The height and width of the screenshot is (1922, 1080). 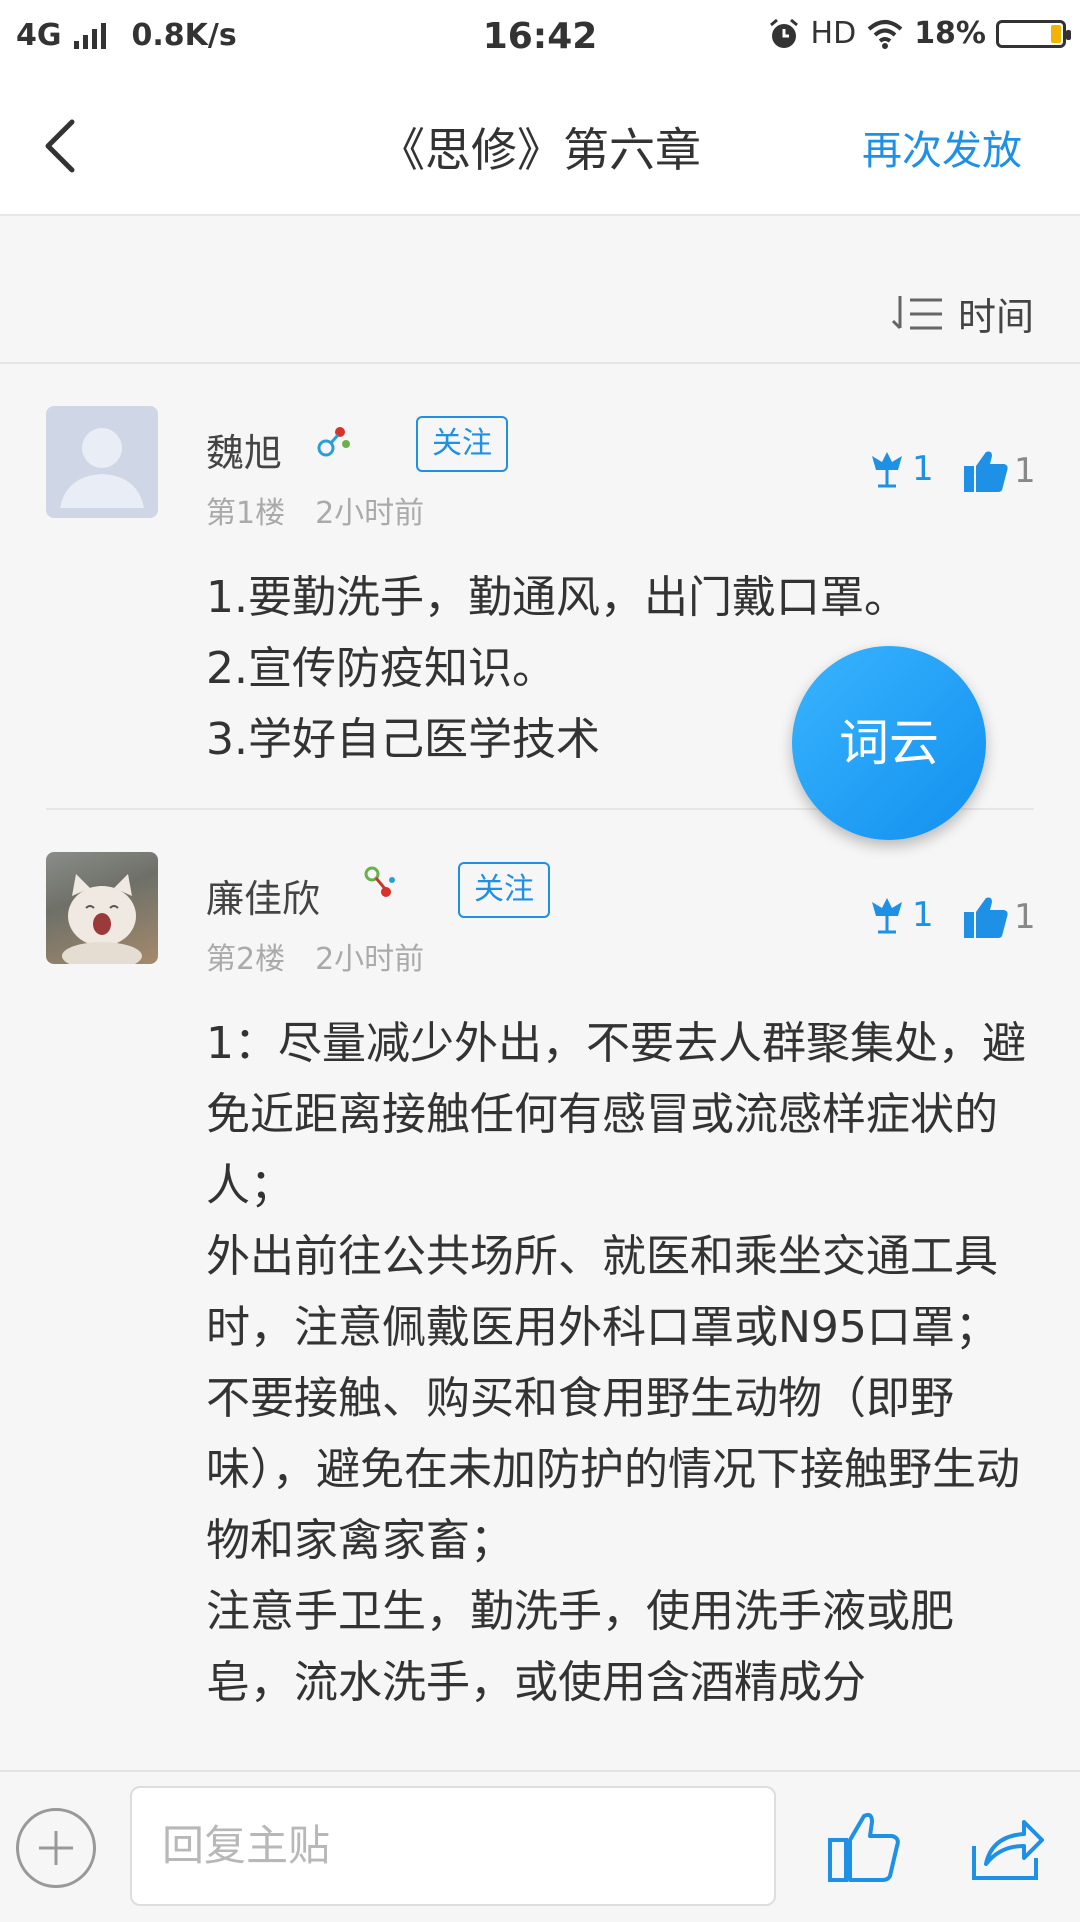 I want to click on wifi-icon, so click(x=885, y=34).